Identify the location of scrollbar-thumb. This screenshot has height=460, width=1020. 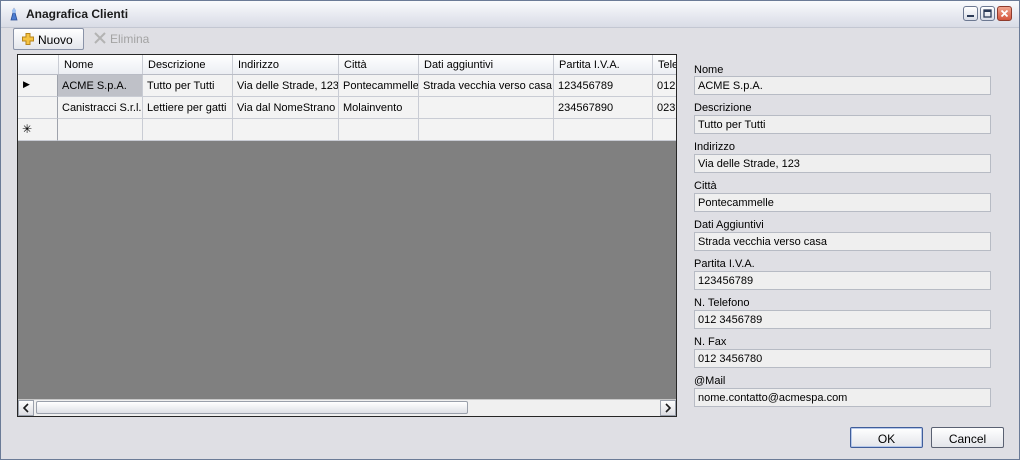
(252, 407).